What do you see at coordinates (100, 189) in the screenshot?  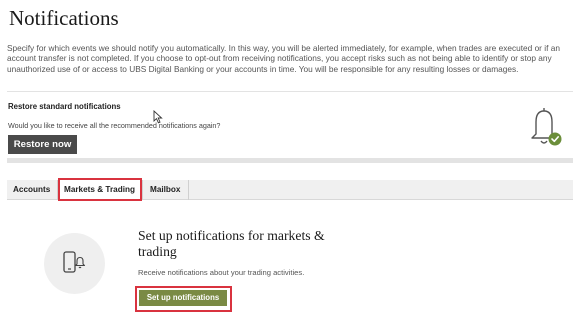 I see `tab-highlight-box` at bounding box center [100, 189].